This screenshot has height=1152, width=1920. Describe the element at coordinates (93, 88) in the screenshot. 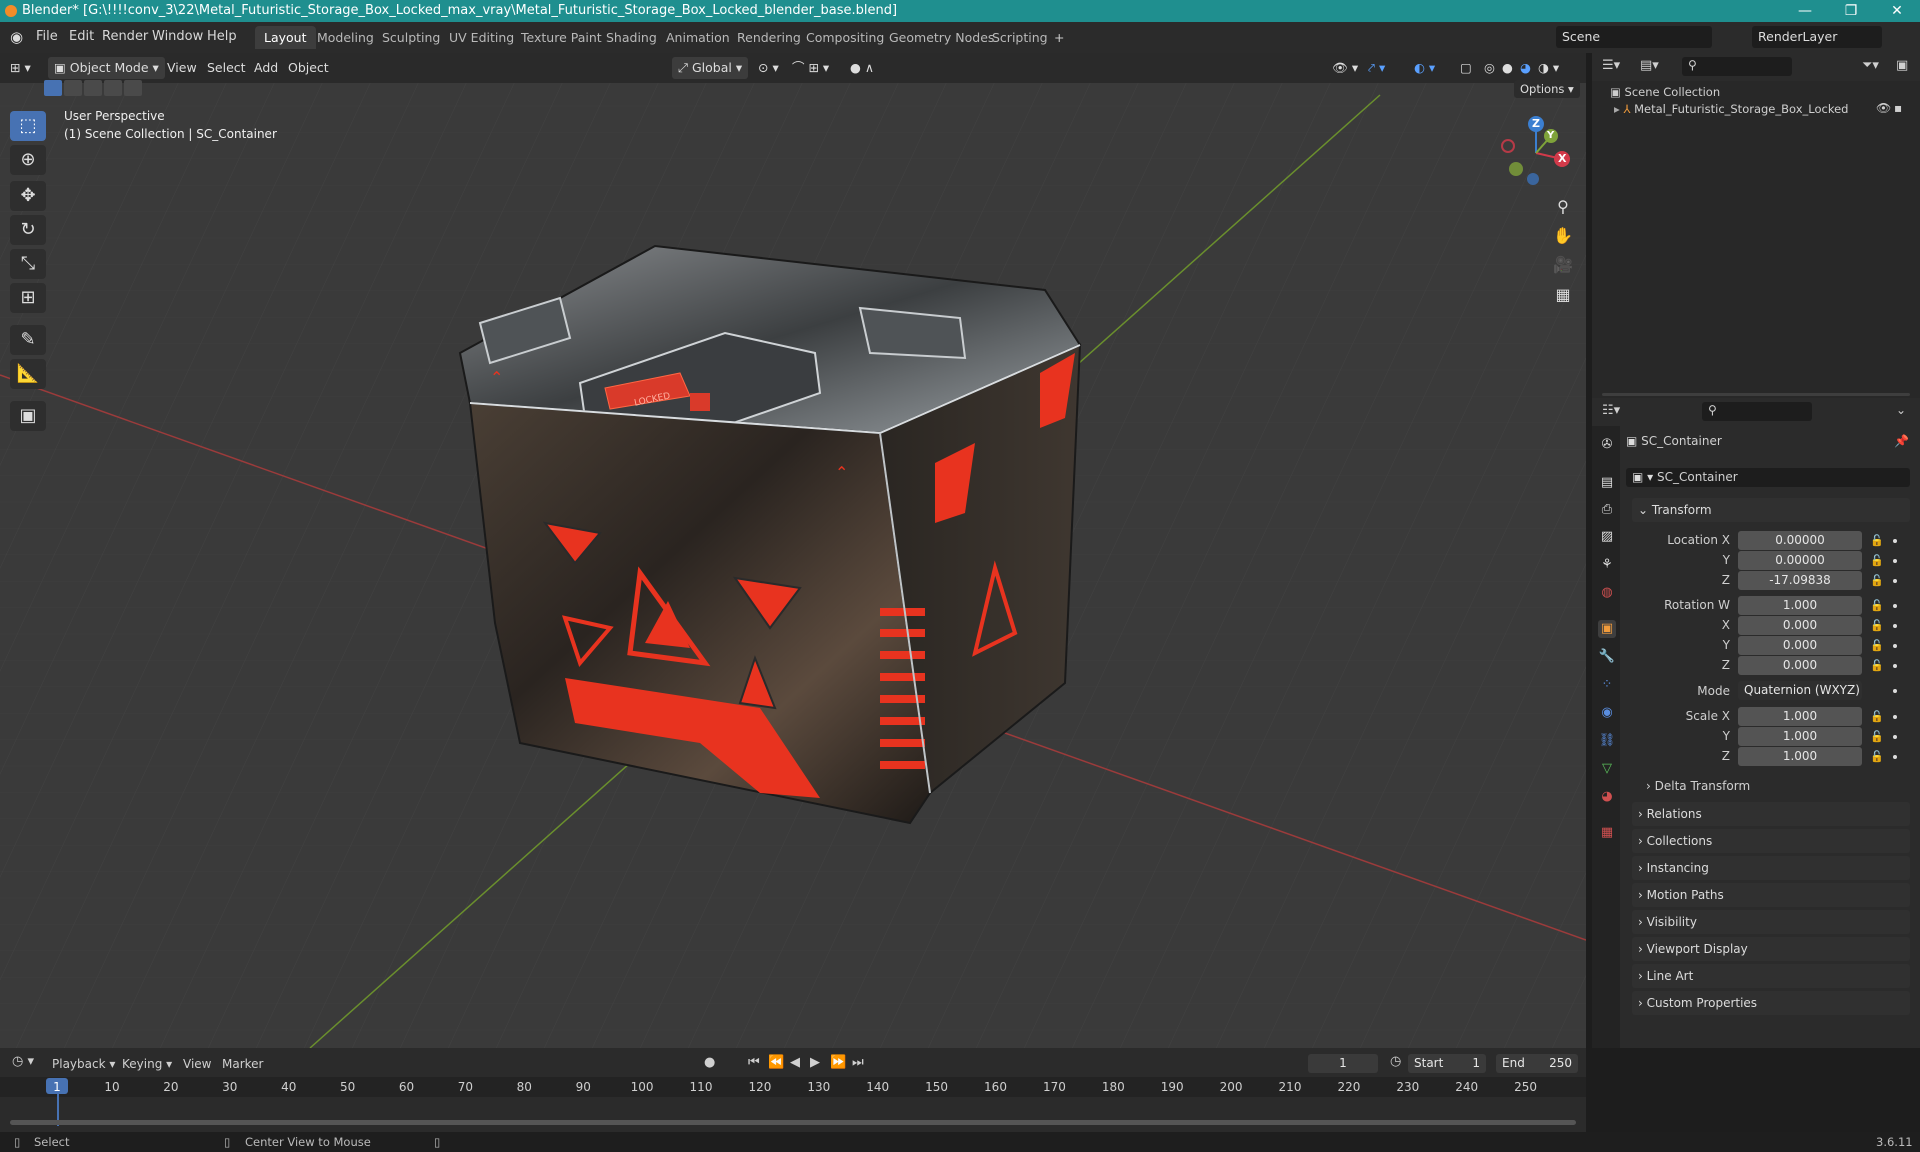

I see `select-subtract-icon` at that location.